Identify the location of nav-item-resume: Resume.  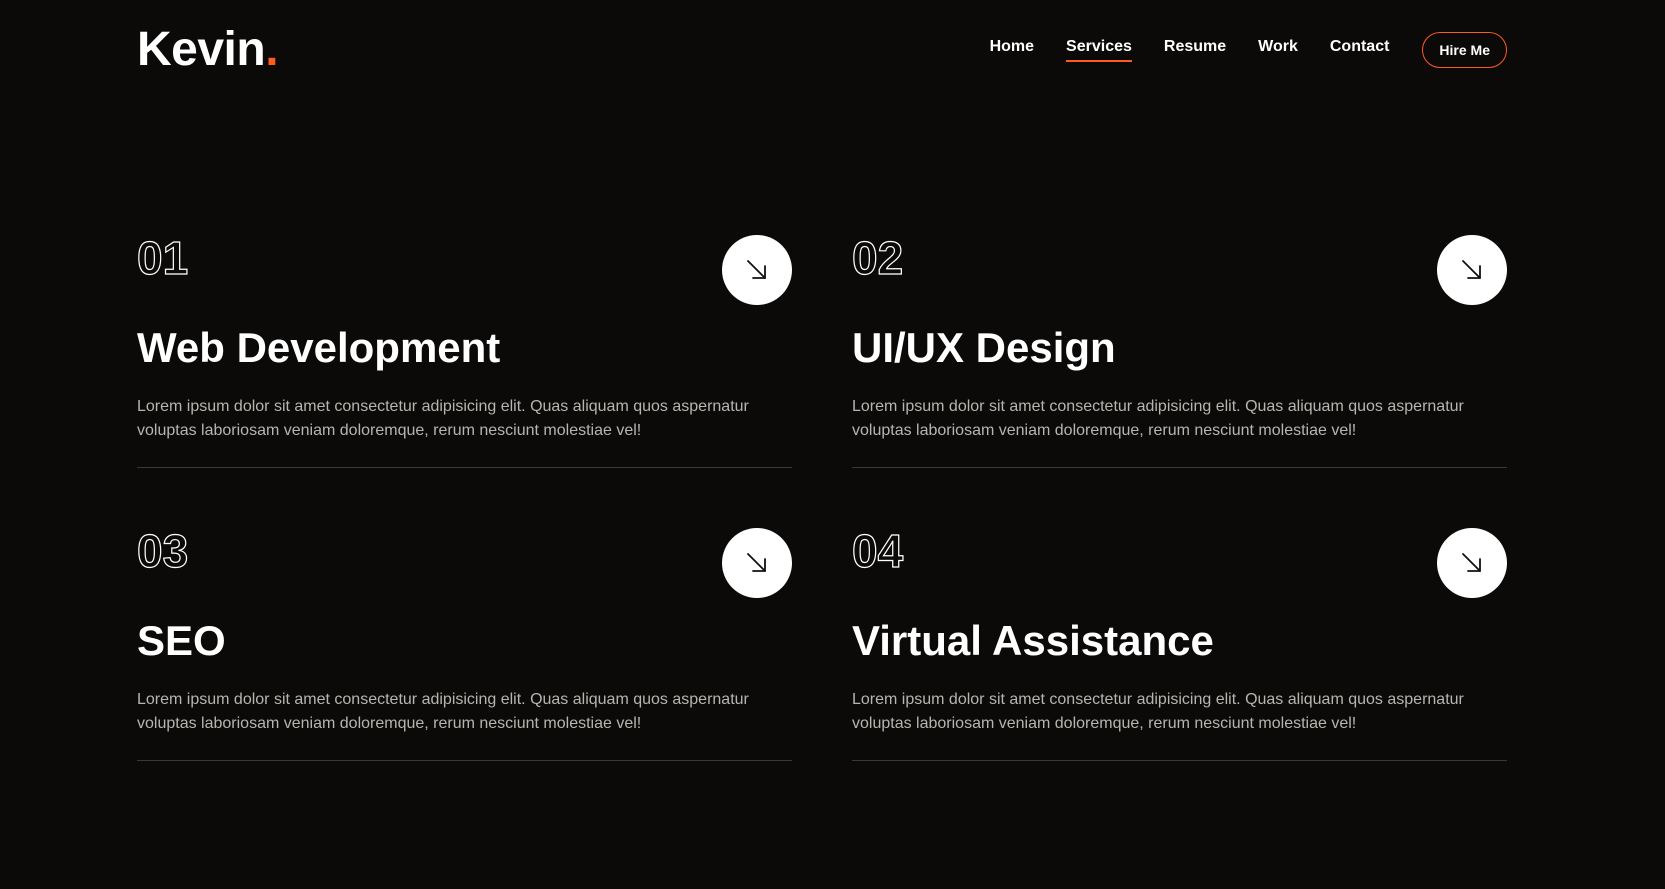
(1195, 50).